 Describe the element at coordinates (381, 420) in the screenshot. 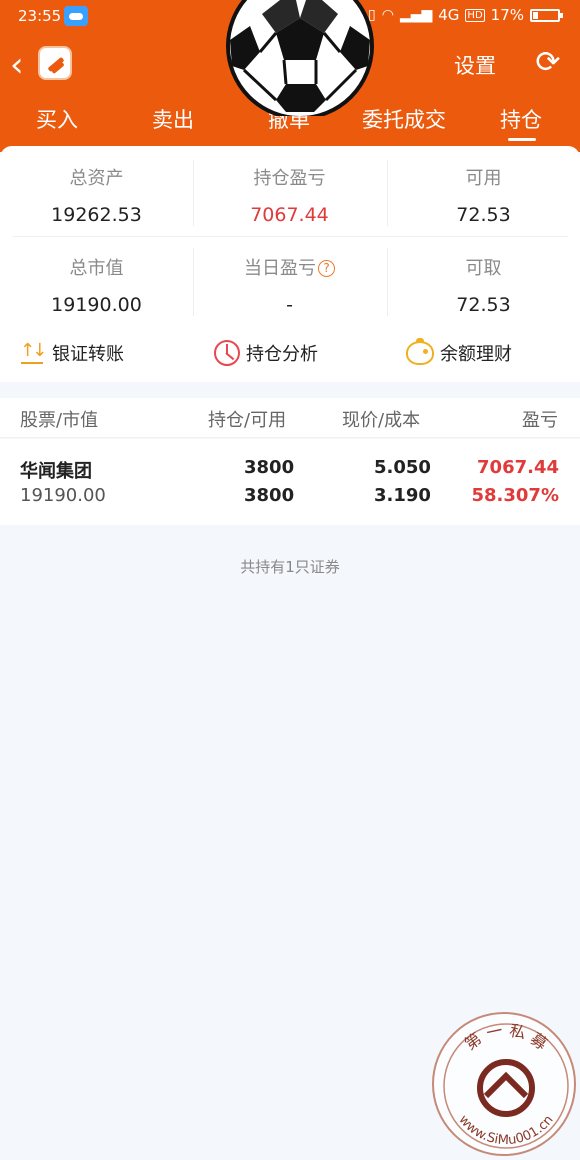

I see `col-price-cost: 现价/成本` at that location.